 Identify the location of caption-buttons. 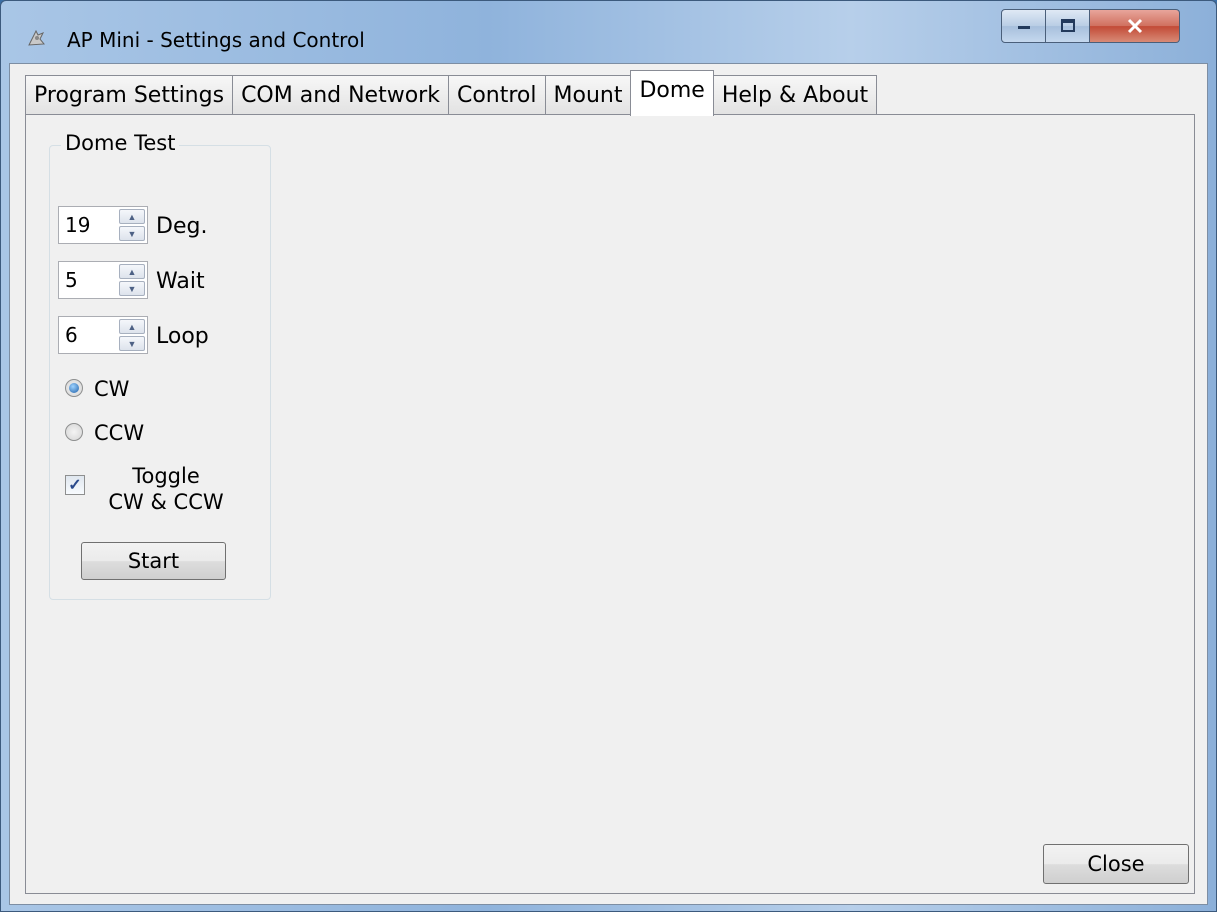
(1090, 27).